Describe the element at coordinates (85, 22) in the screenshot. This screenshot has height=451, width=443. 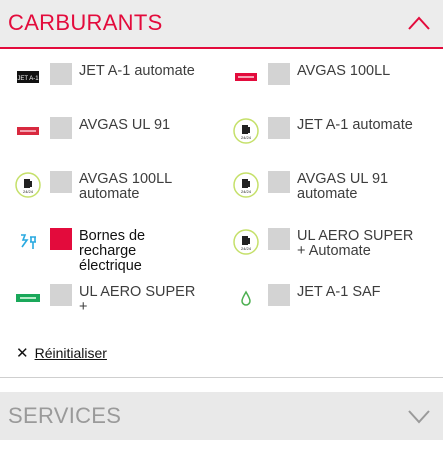
I see `carburants-title: CARBURANTS` at that location.